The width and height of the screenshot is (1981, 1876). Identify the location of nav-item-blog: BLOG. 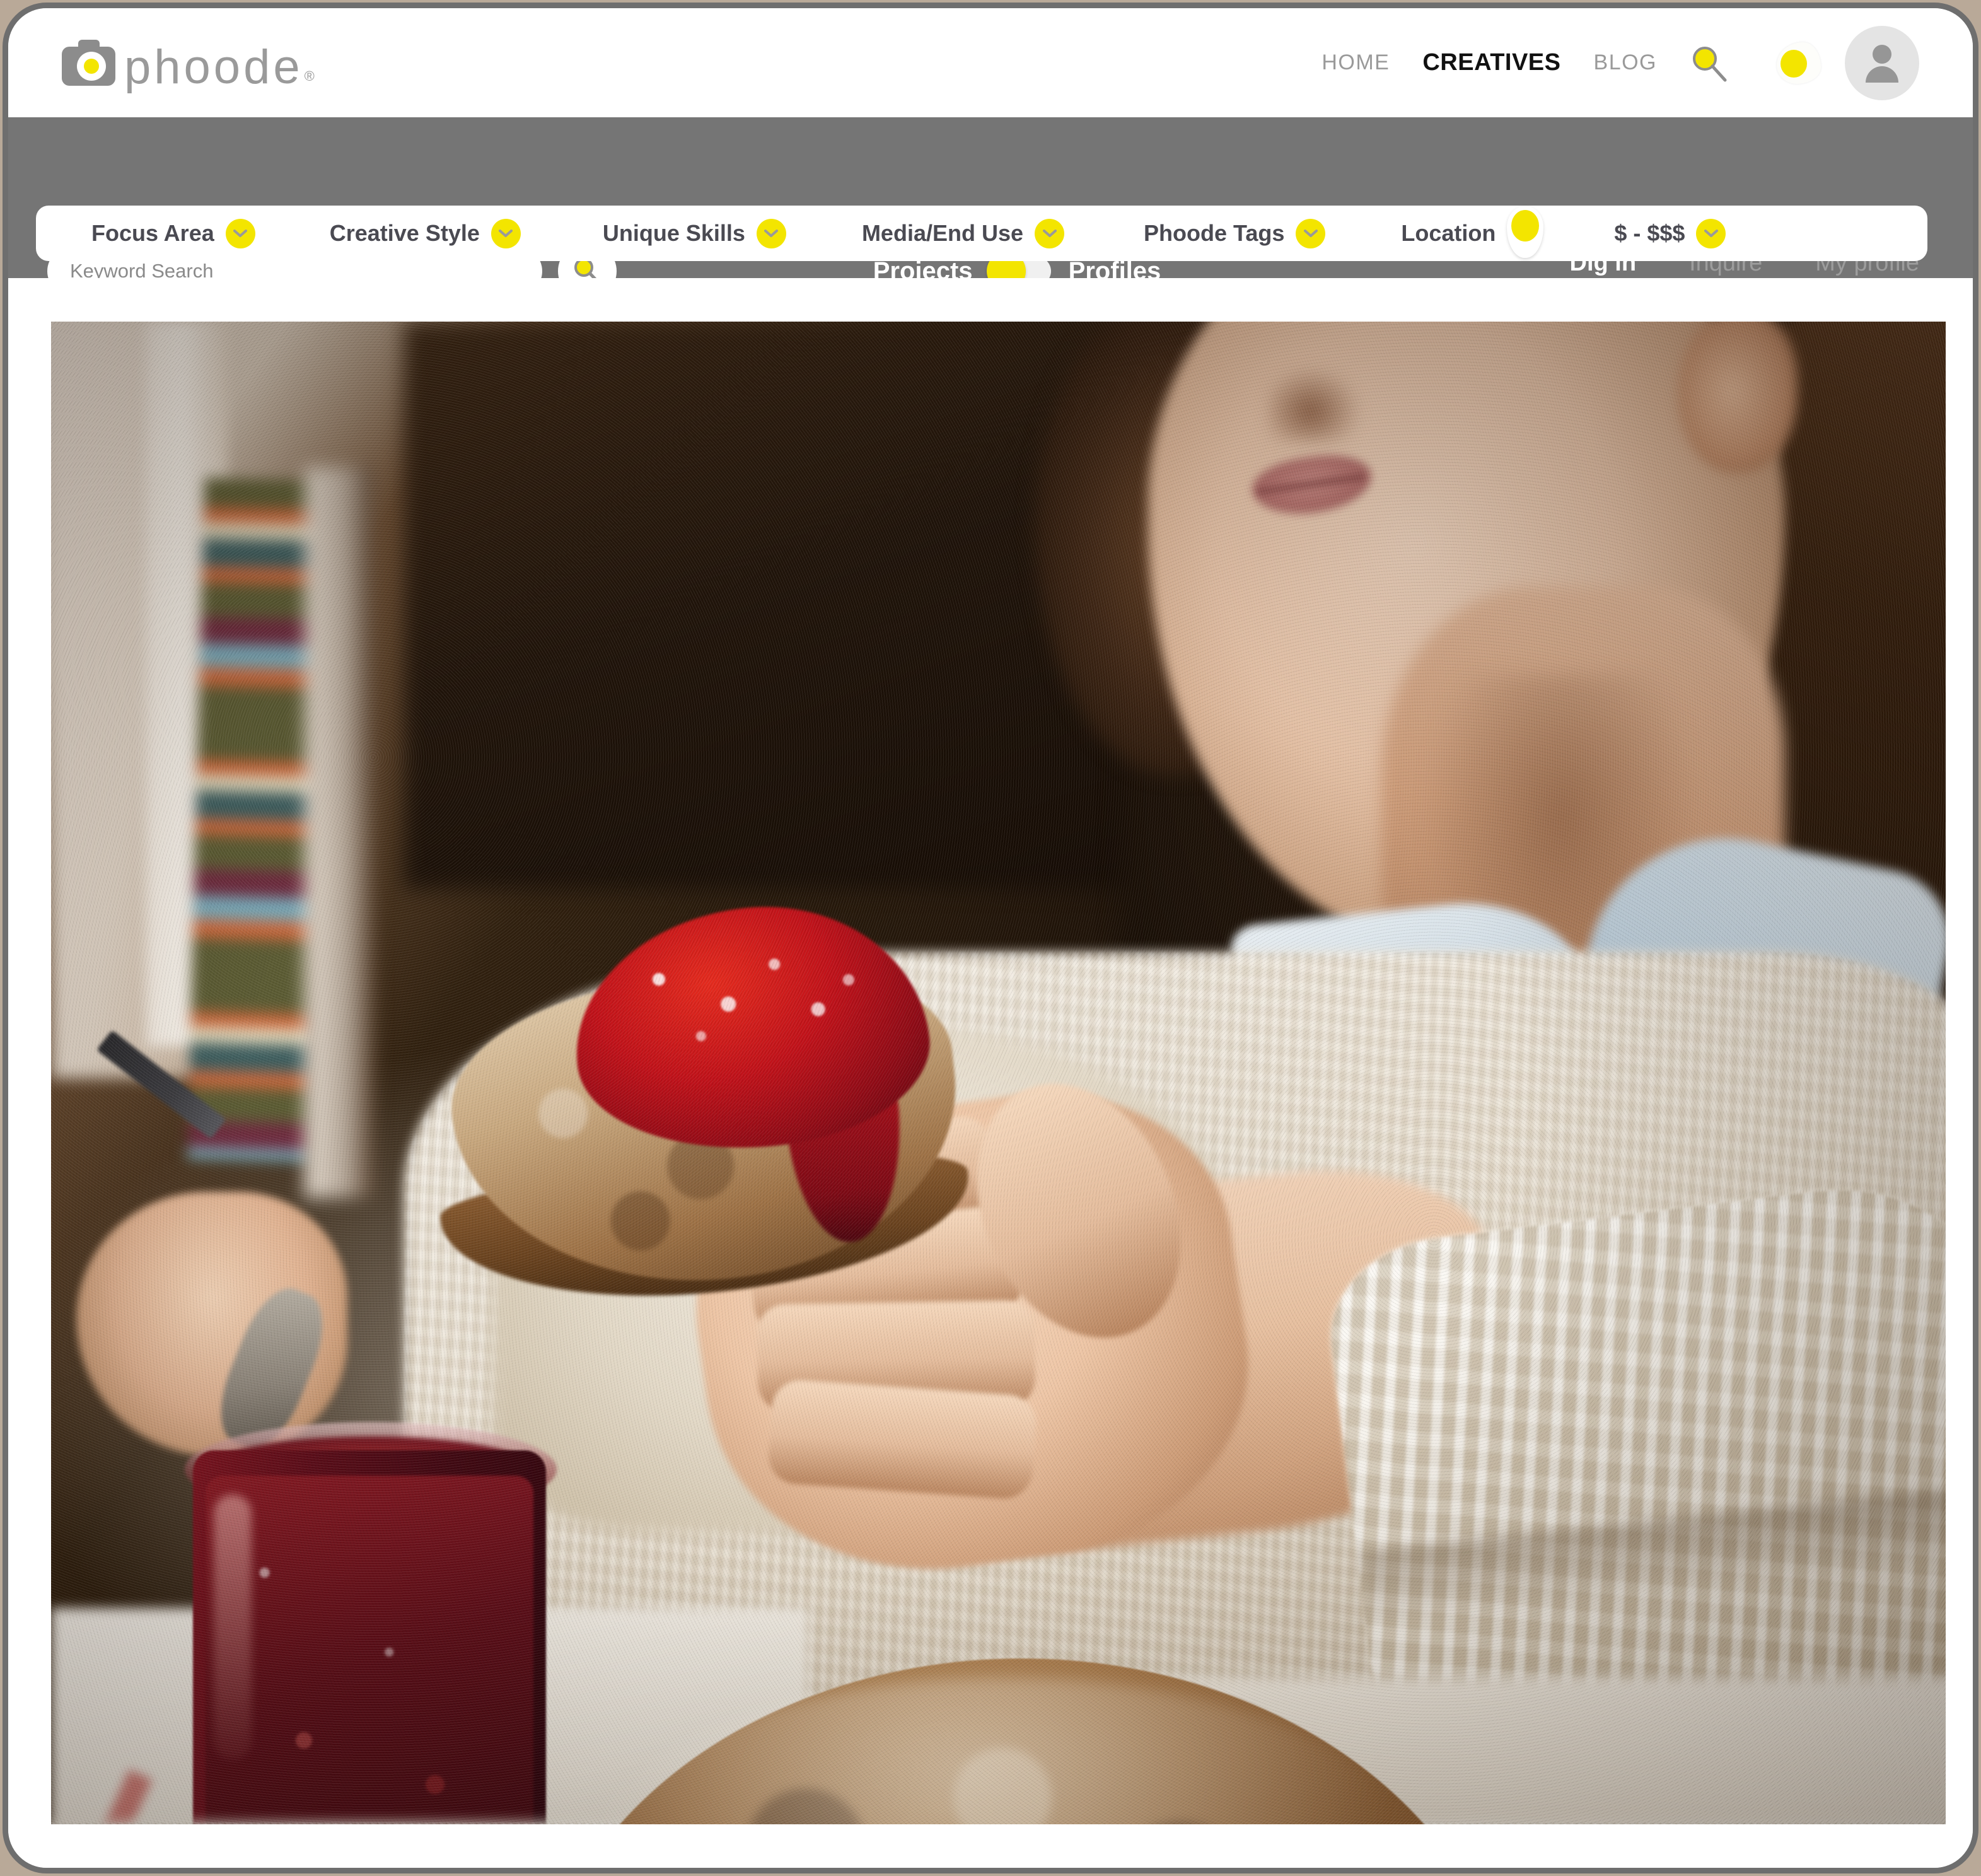
(1625, 63).